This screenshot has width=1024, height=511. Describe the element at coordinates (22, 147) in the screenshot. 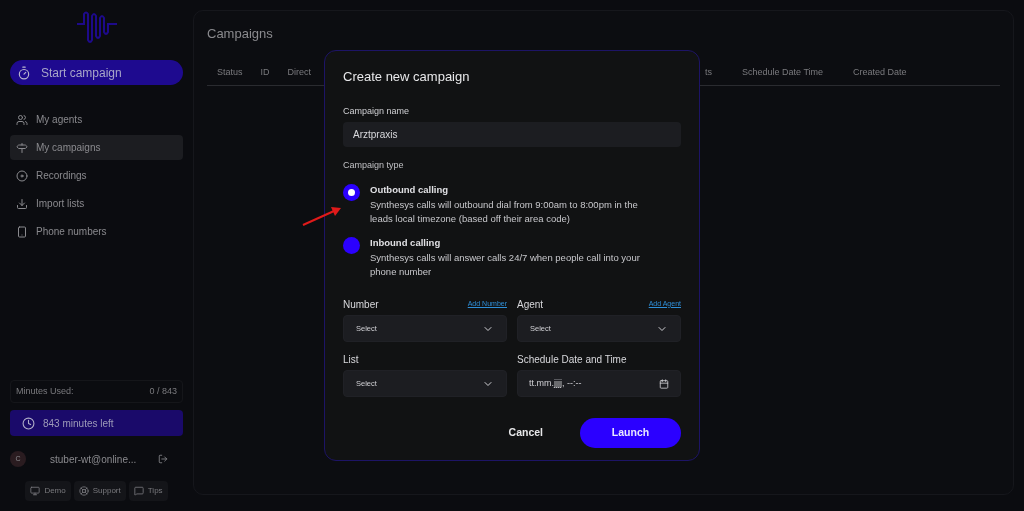

I see `signpost-icon` at that location.